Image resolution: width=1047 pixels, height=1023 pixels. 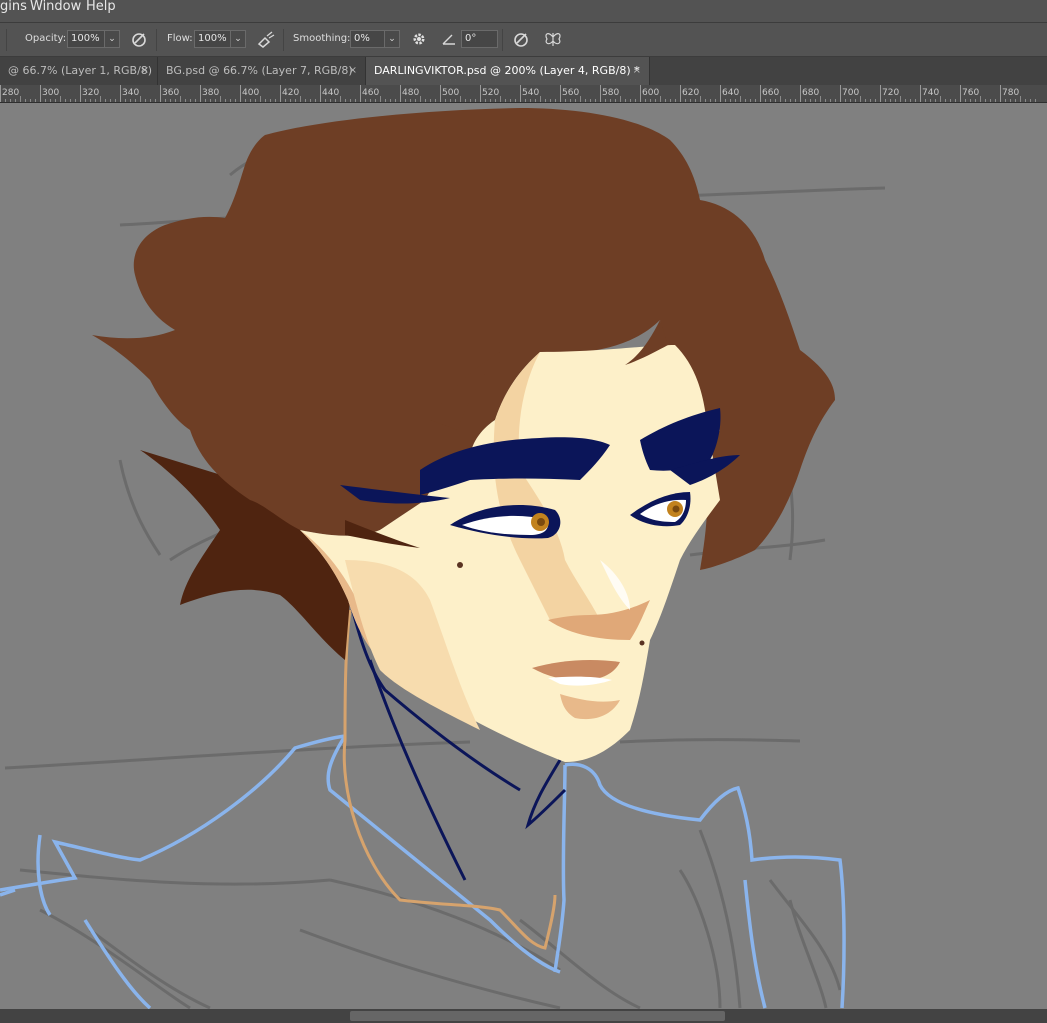 I want to click on flow-dropdown: ⌄, so click(x=238, y=39).